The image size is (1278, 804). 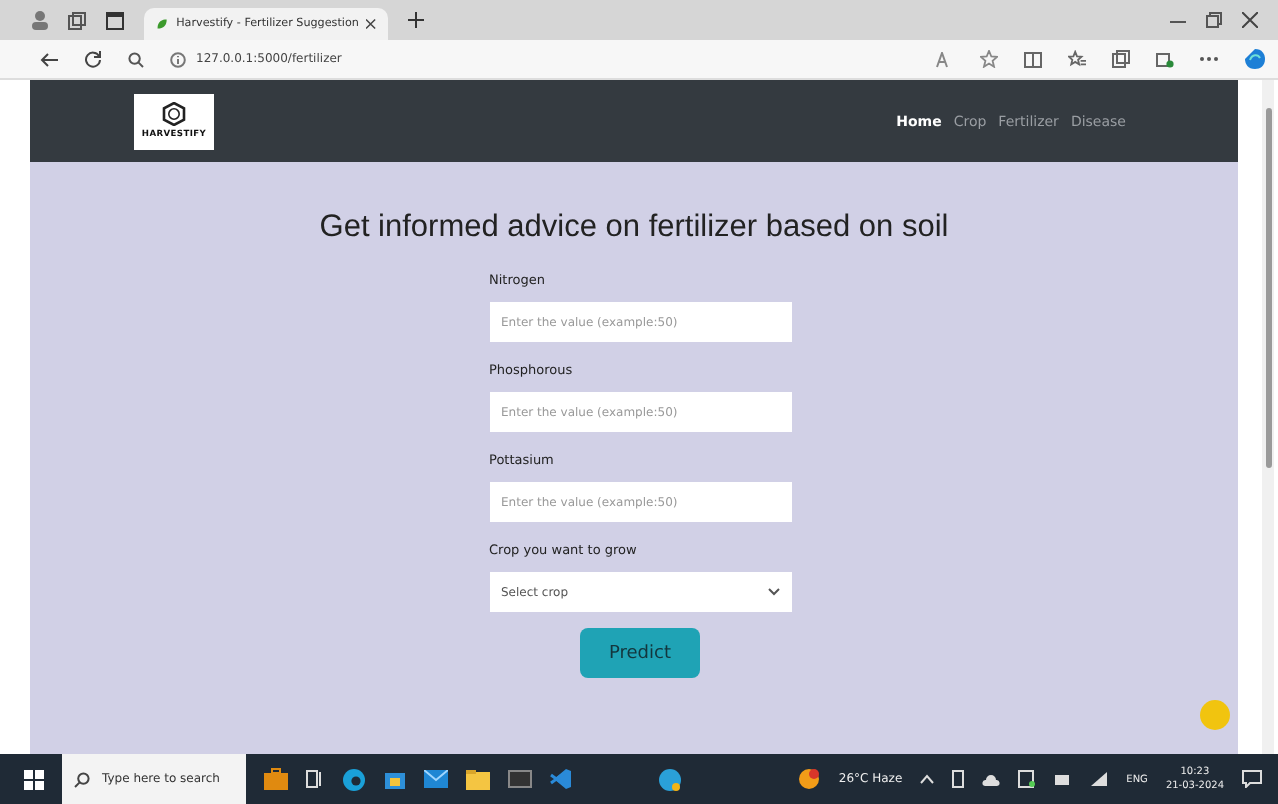 I want to click on briefcase-icon, so click(x=276, y=779).